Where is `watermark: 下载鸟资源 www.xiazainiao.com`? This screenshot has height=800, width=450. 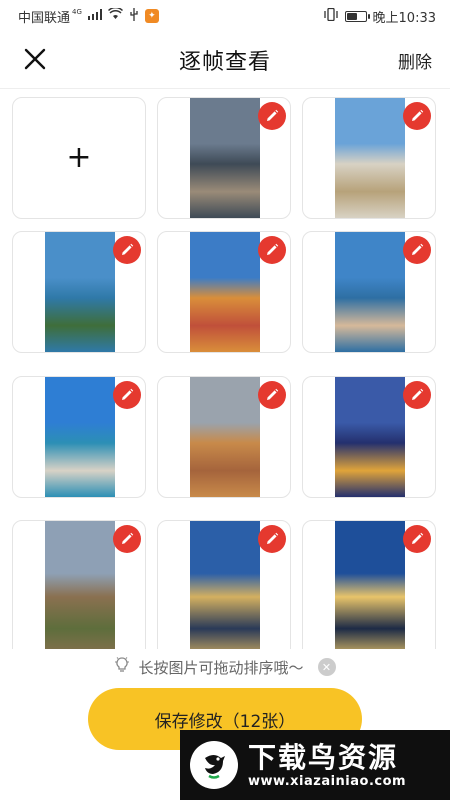
watermark: 下载鸟资源 www.xiazainiao.com is located at coordinates (315, 765).